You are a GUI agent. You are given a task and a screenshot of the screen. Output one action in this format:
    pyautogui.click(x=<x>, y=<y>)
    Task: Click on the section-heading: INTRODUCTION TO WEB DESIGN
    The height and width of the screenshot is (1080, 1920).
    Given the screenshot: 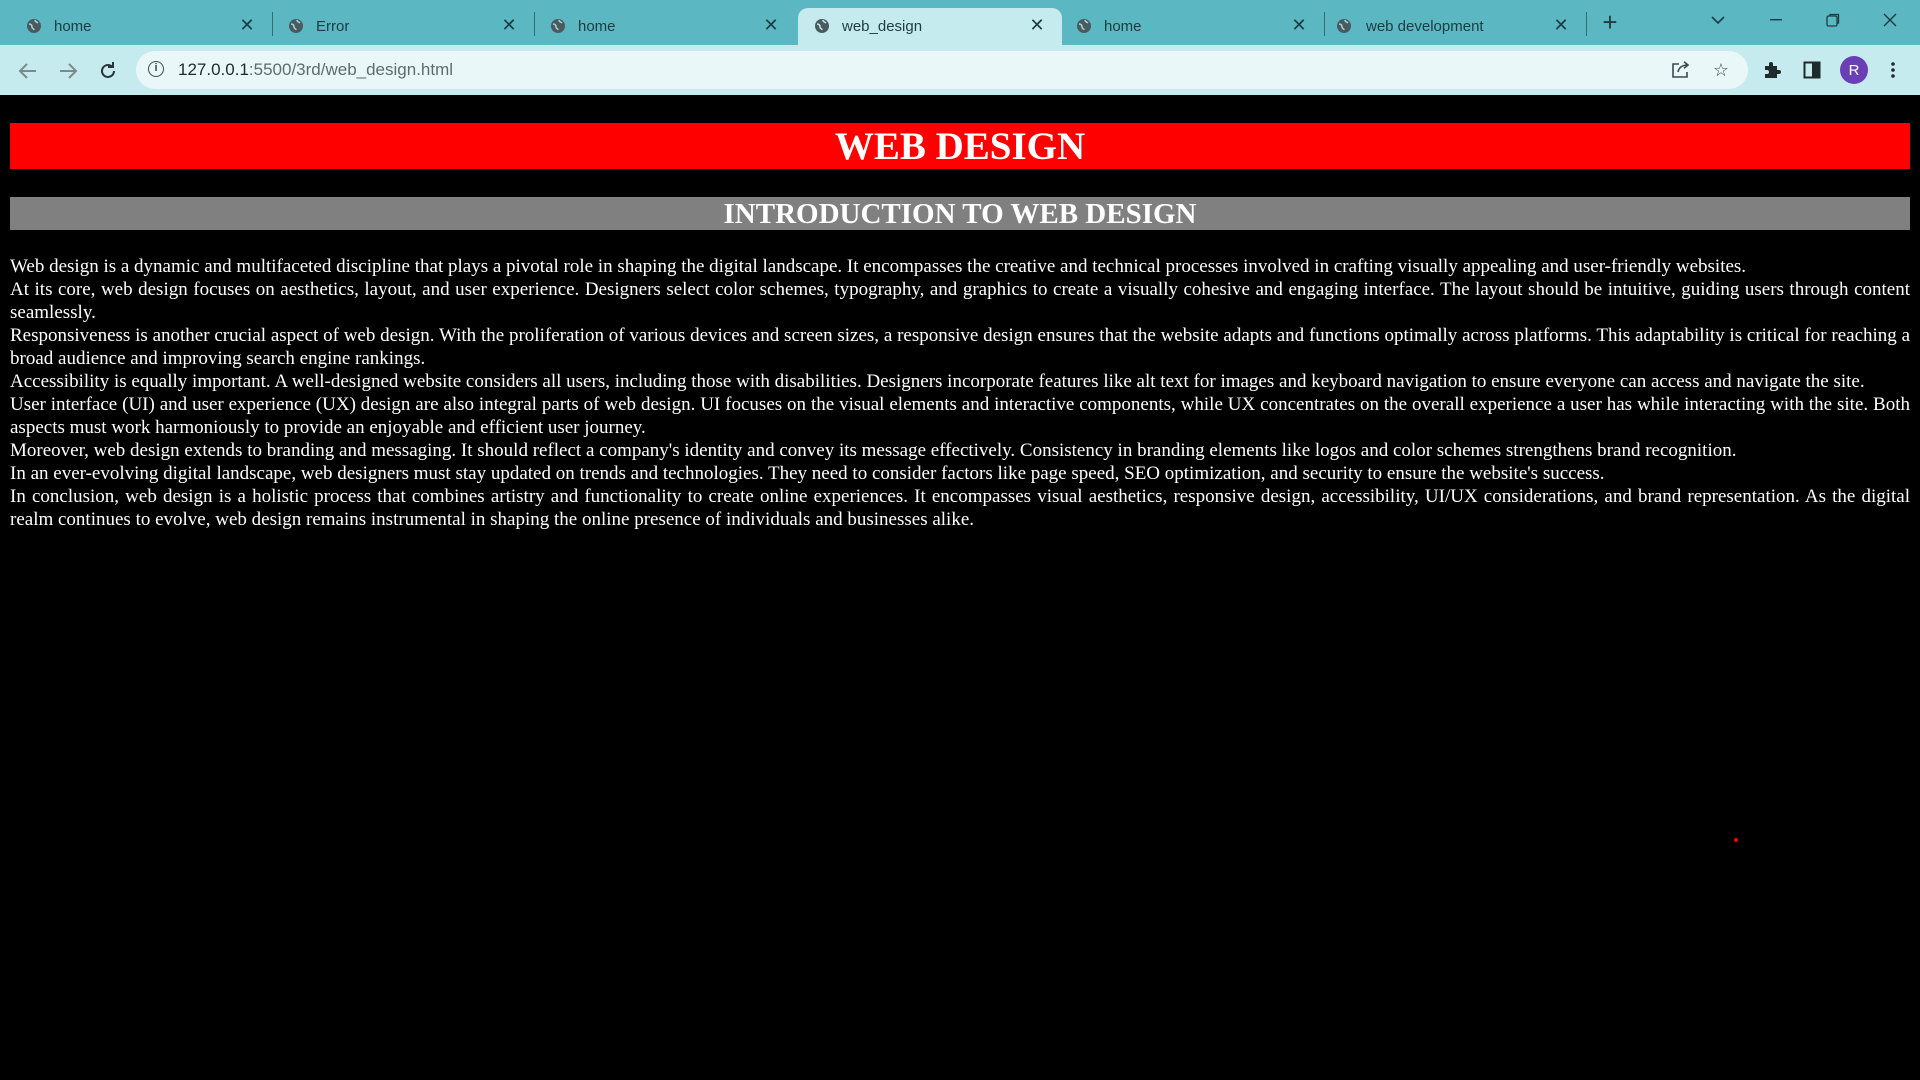 What is the action you would take?
    pyautogui.click(x=960, y=213)
    